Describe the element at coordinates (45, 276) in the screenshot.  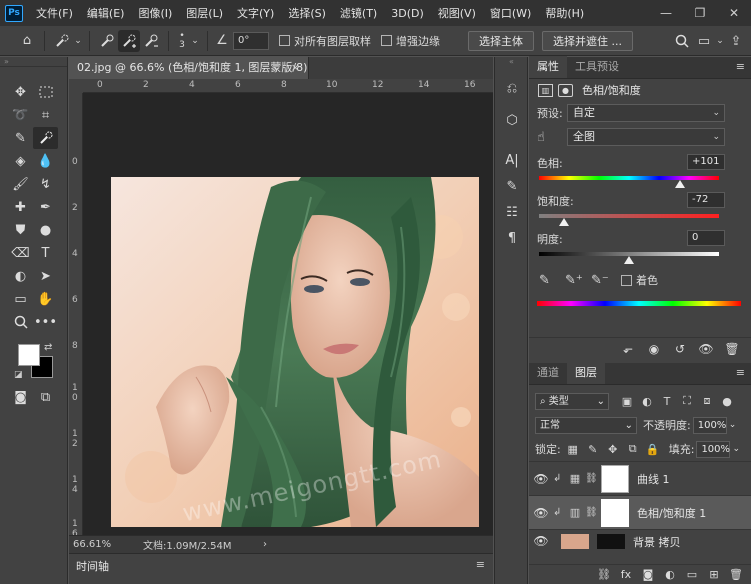
I see `path-selection-tool-icon: ➤` at that location.